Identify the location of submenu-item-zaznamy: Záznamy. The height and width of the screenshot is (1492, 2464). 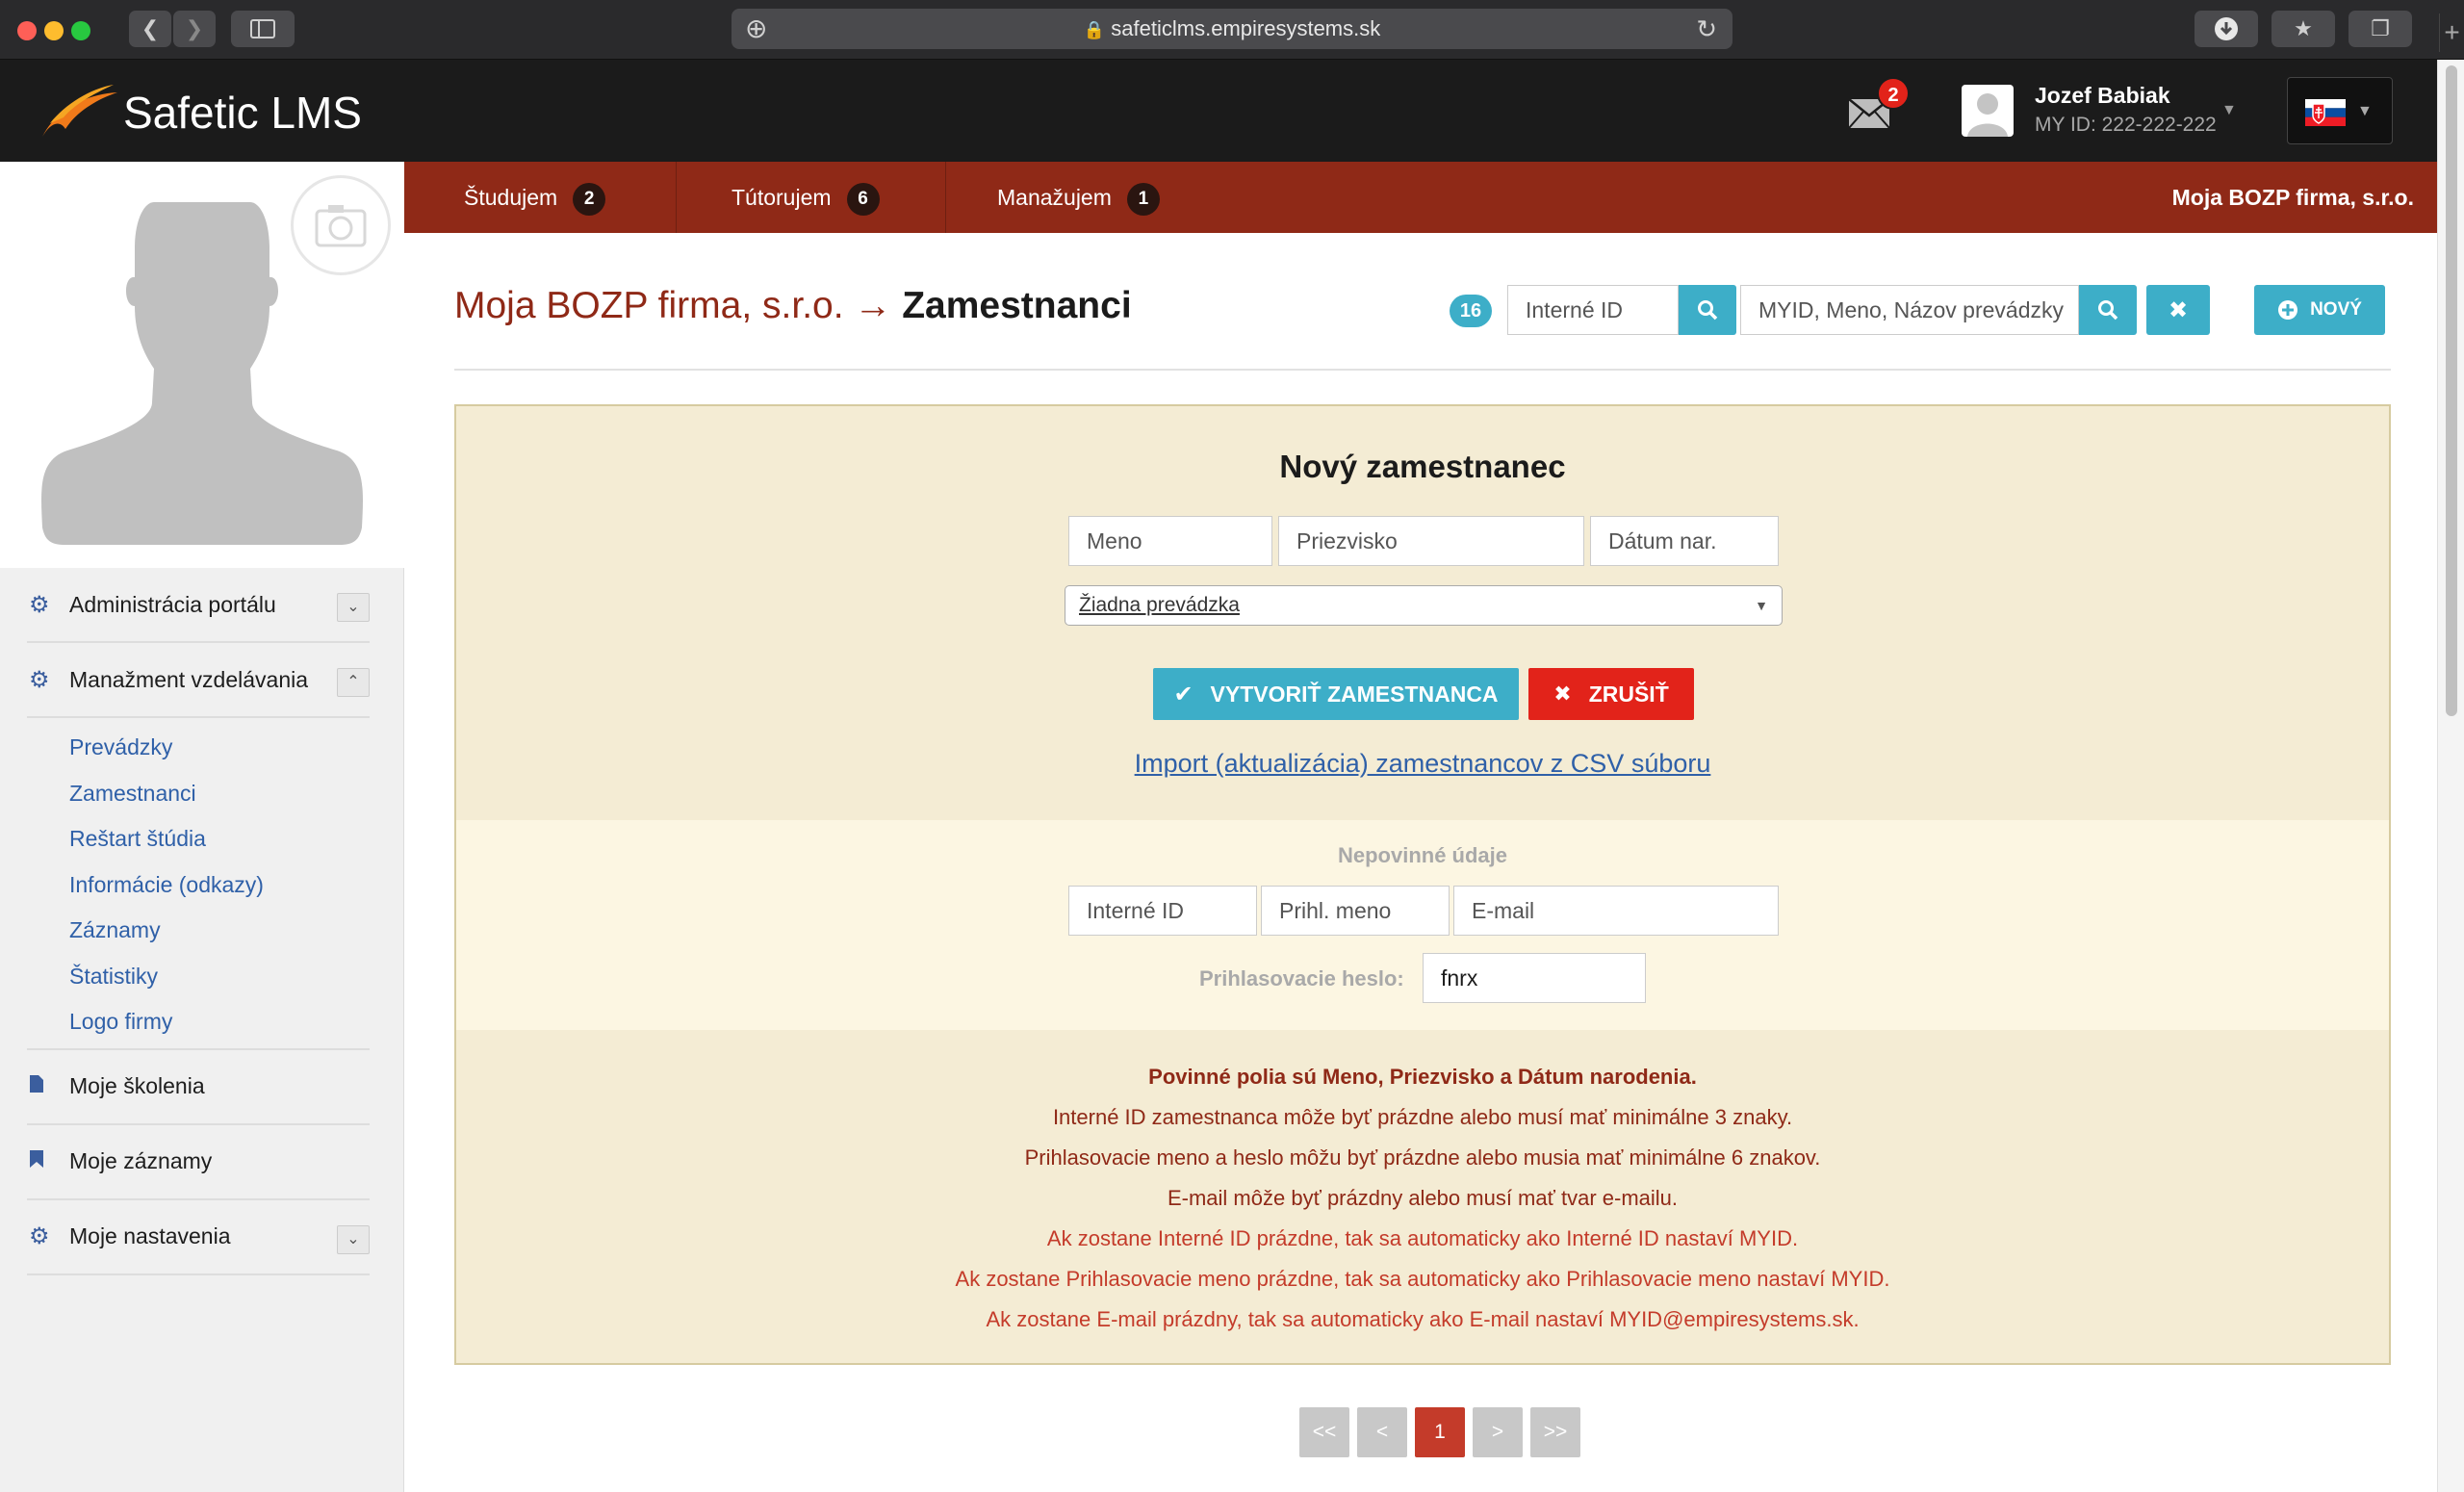
(219, 934).